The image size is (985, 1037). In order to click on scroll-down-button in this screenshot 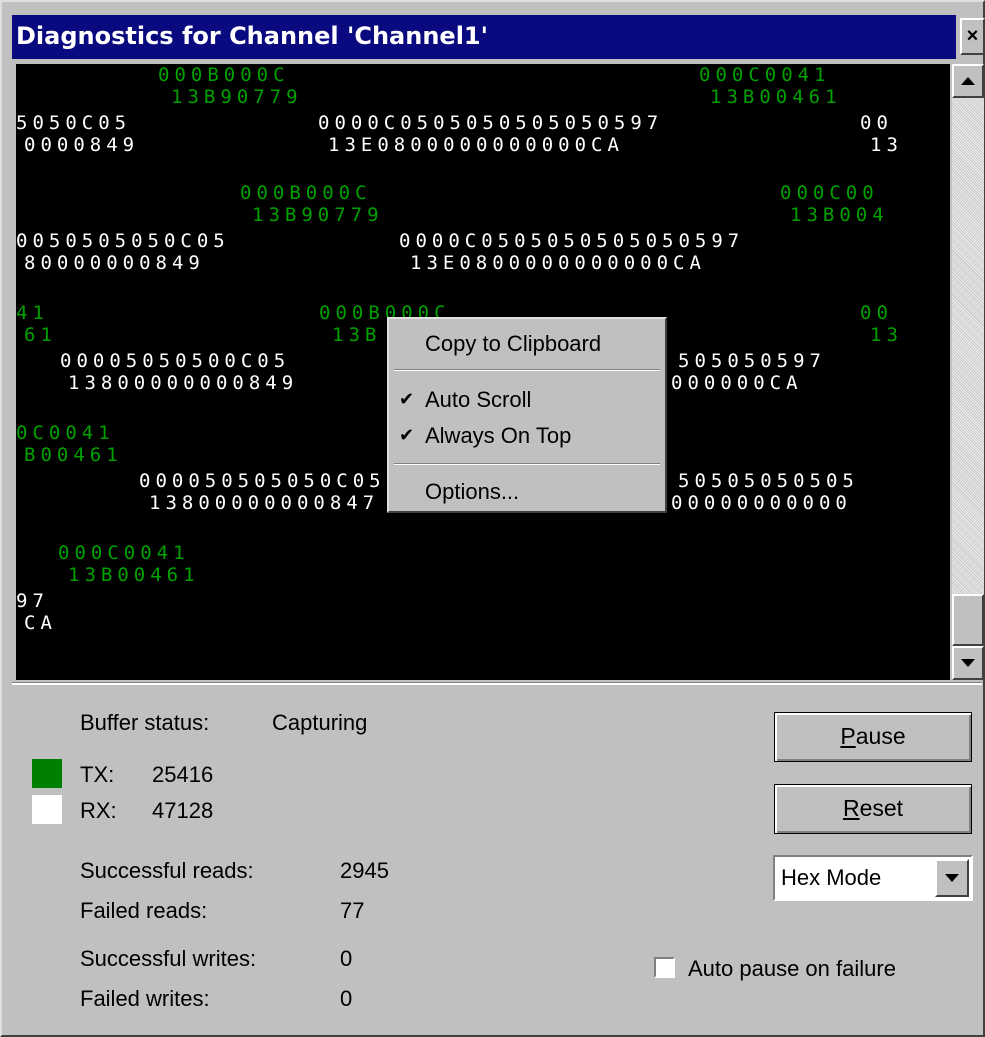, I will do `click(968, 663)`.